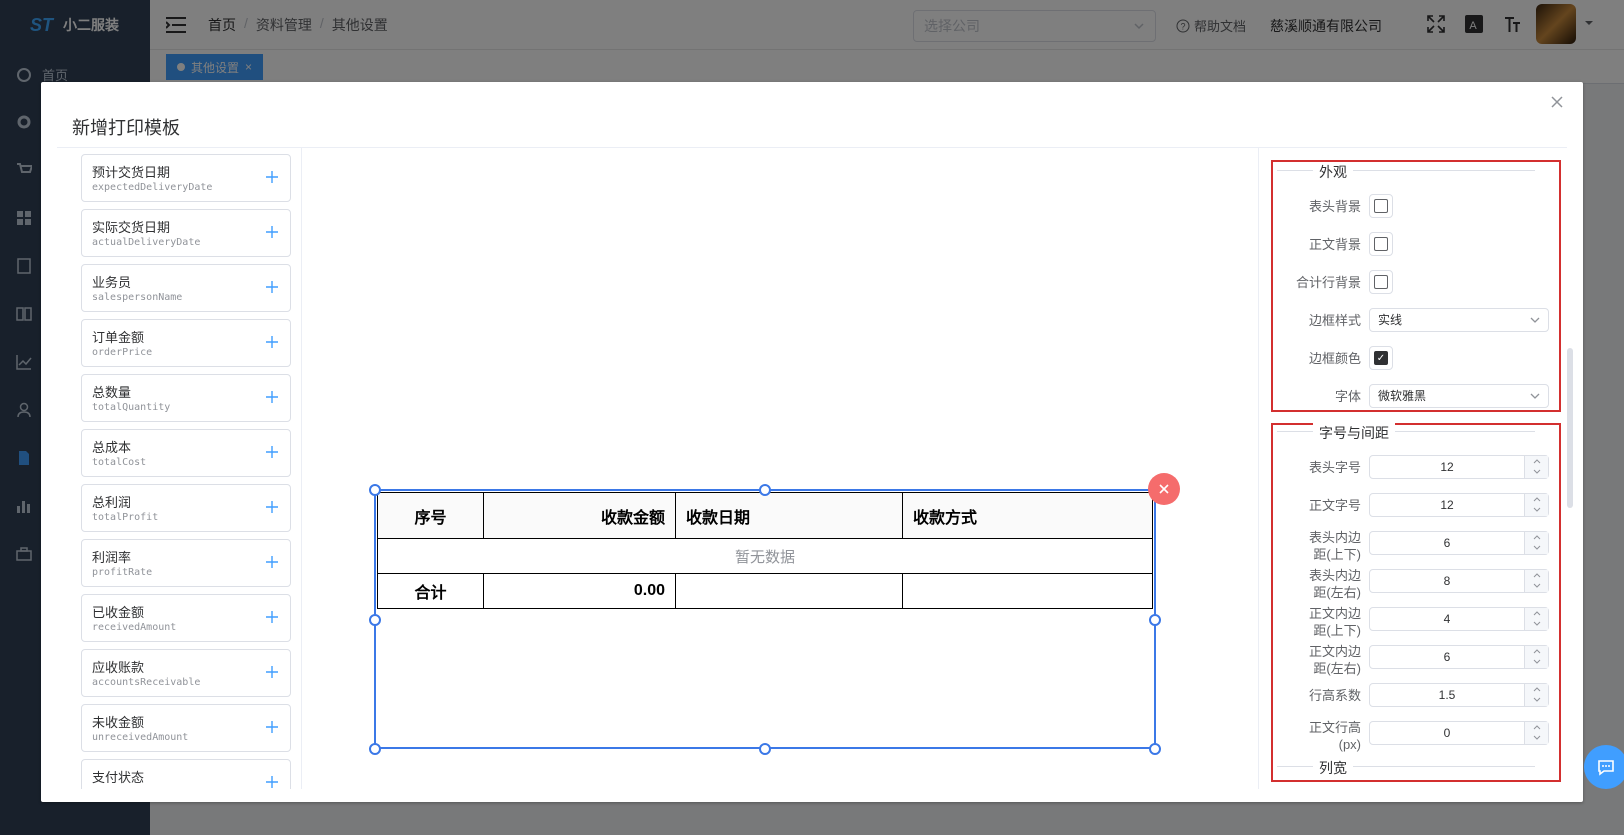  Describe the element at coordinates (1334, 660) in the screenshot. I see `field-label: 正文内边距(左右)` at that location.